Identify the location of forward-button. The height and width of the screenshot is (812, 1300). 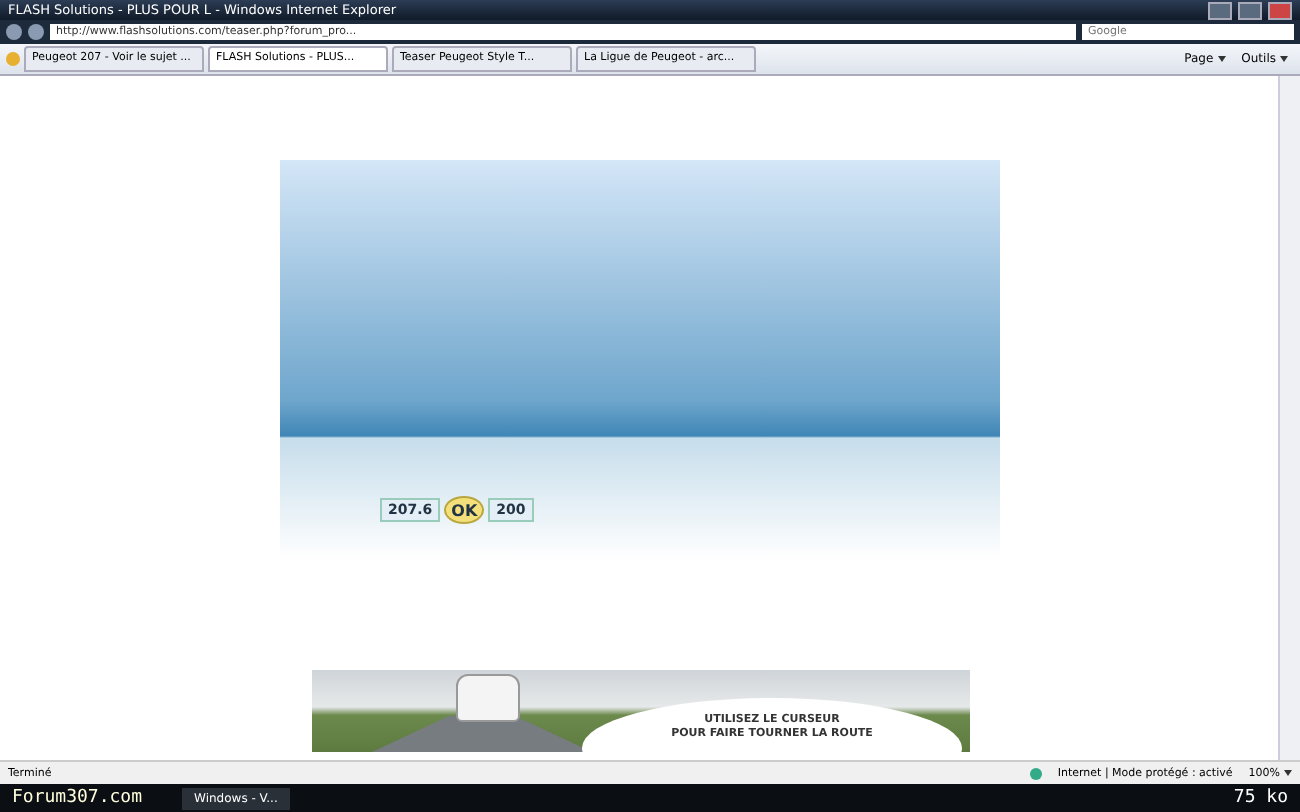
(36, 32).